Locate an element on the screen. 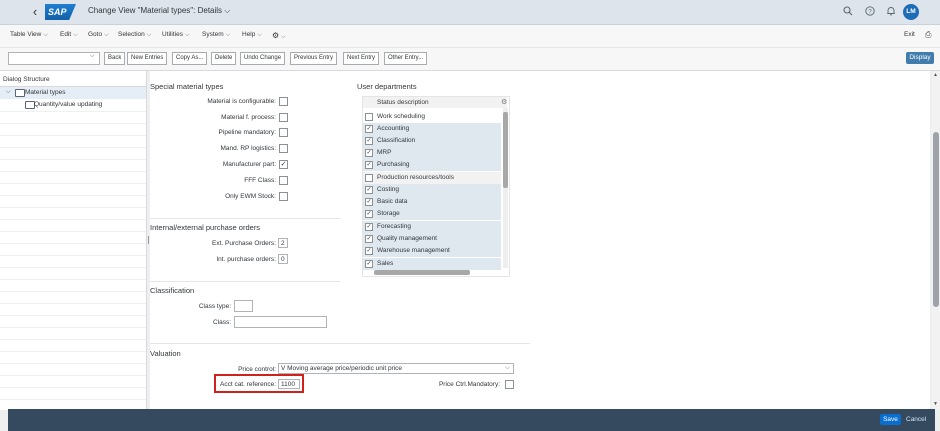 The width and height of the screenshot is (940, 431). settings-menu: ⚙ ⌵ is located at coordinates (279, 36).